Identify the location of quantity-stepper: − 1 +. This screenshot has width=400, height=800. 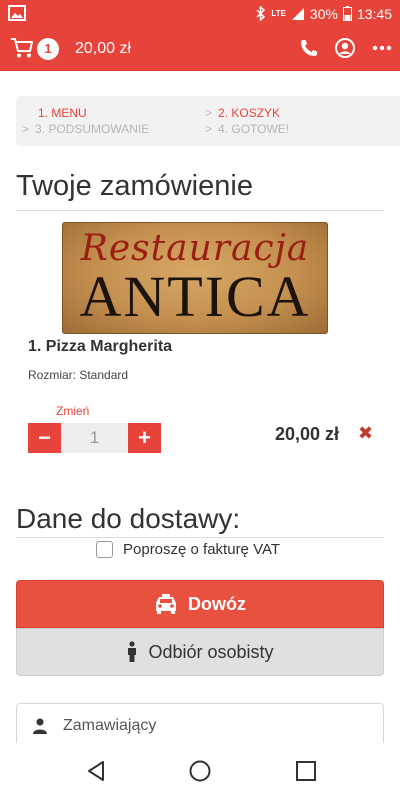
(94, 438).